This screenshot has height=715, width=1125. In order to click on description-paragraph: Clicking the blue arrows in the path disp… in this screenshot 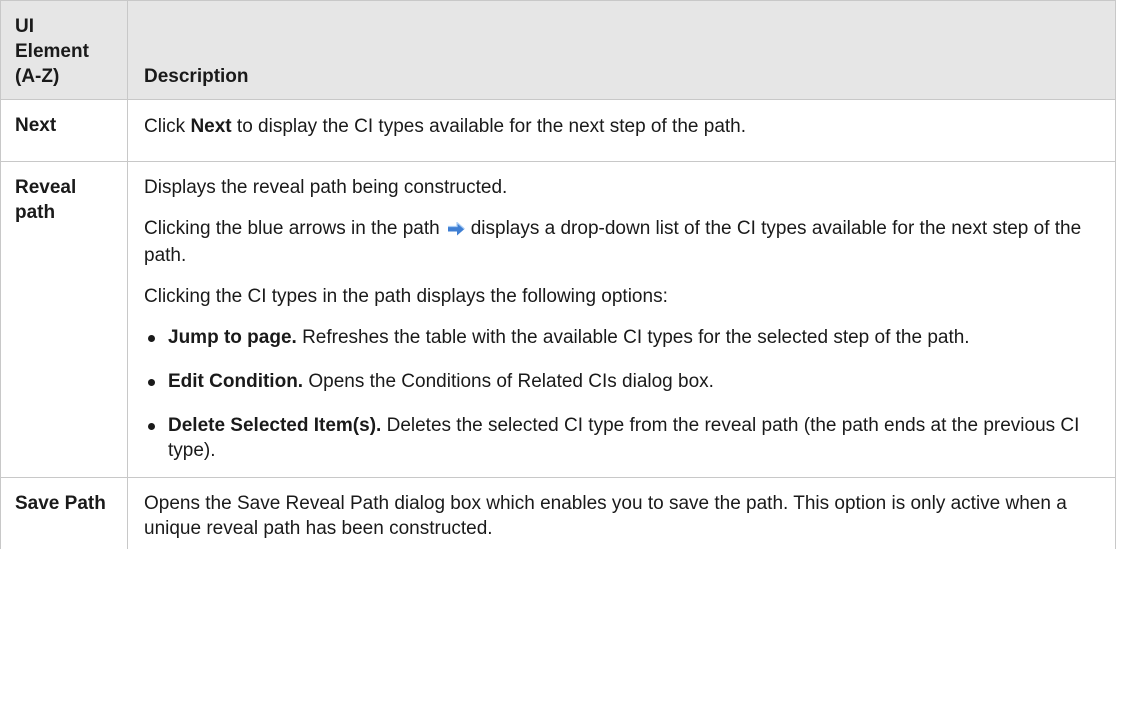, I will do `click(621, 242)`.